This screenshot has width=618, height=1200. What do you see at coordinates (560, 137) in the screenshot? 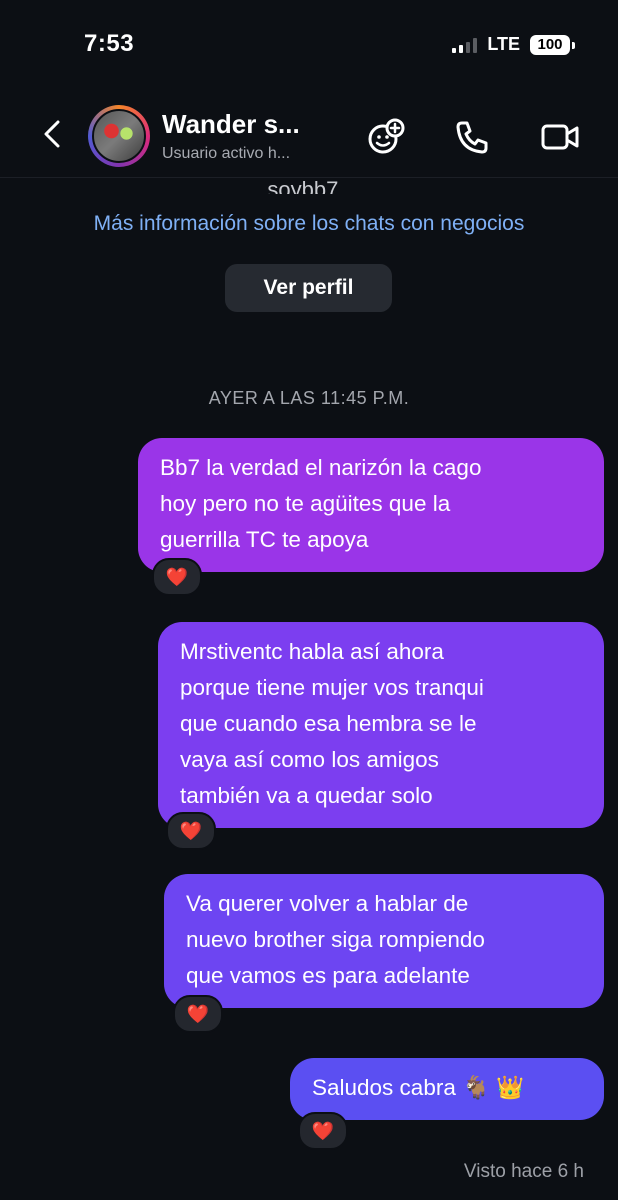
I see `video-camera-icon` at bounding box center [560, 137].